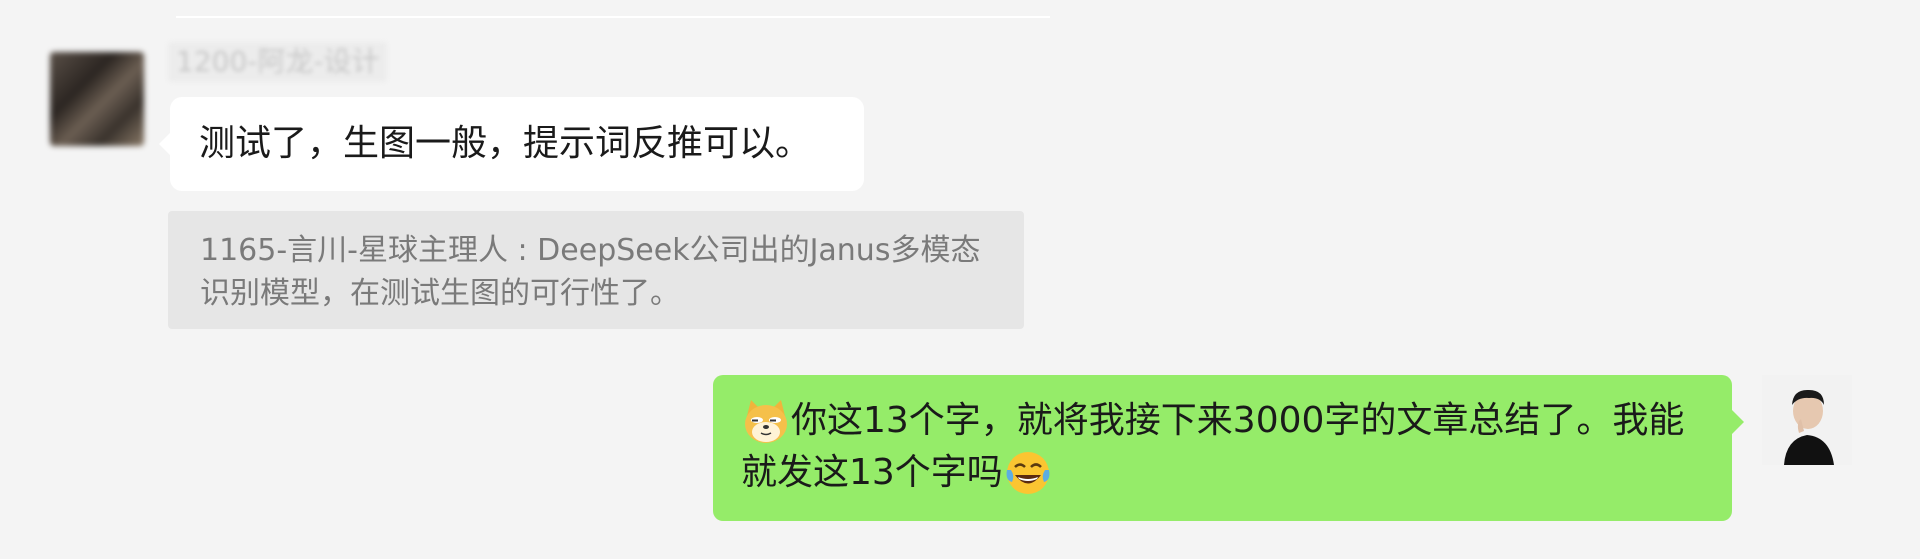  What do you see at coordinates (1807, 420) in the screenshot?
I see `my-avatar` at bounding box center [1807, 420].